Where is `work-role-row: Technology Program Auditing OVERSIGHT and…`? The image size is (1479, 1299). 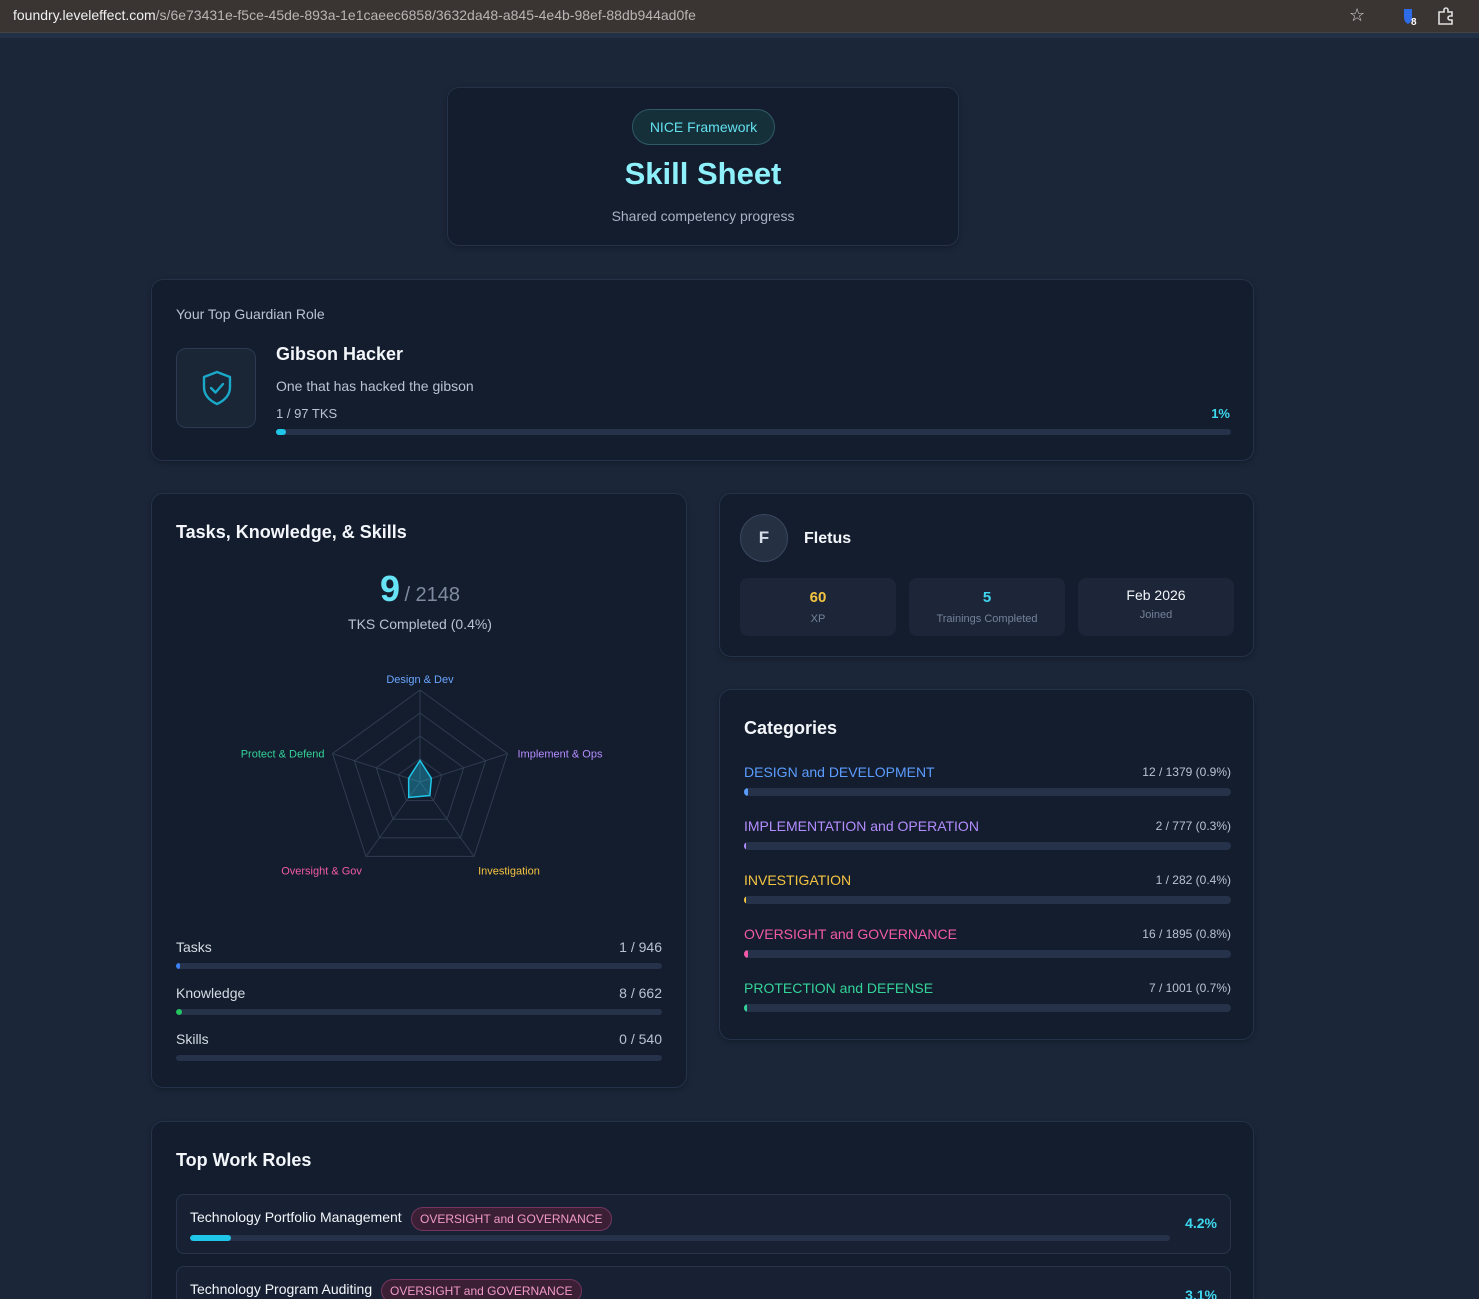 work-role-row: Technology Program Auditing OVERSIGHT and… is located at coordinates (703, 1282).